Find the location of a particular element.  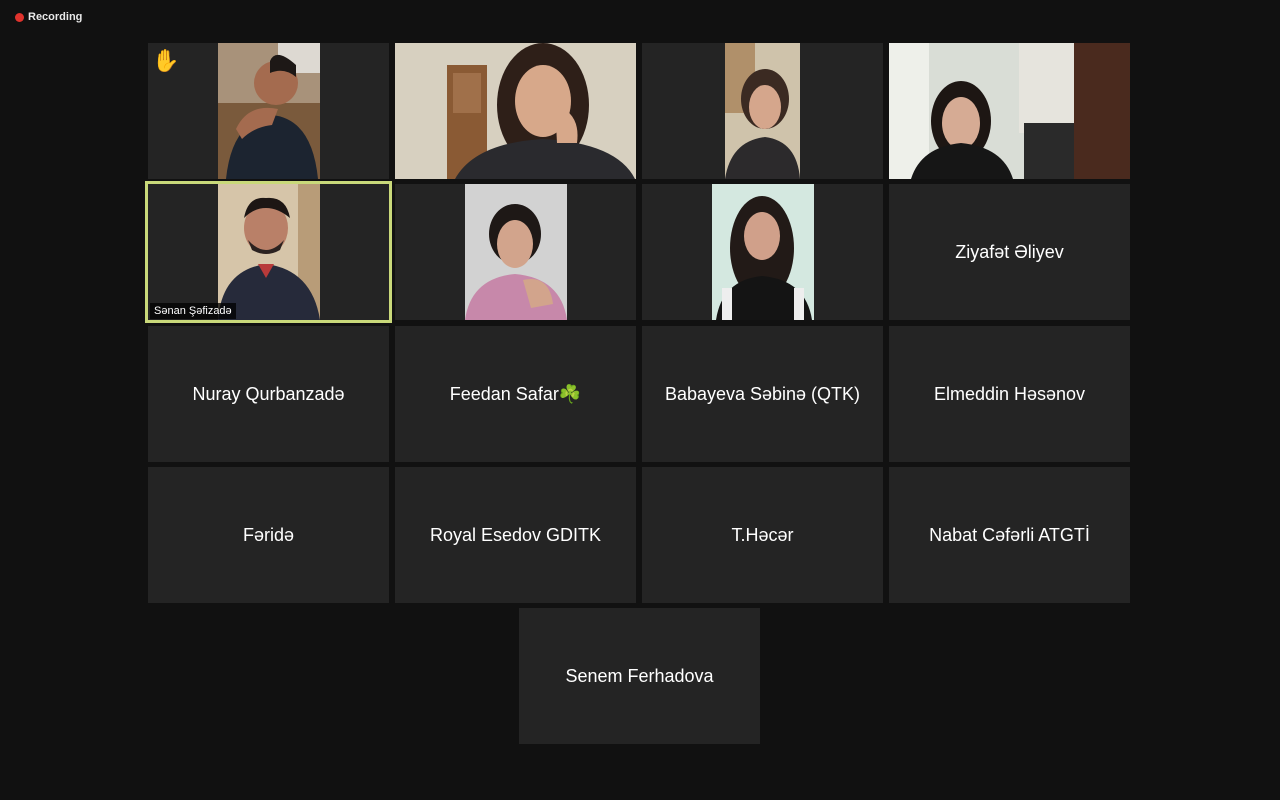

recording-indicator: Recording is located at coordinates (48, 17).